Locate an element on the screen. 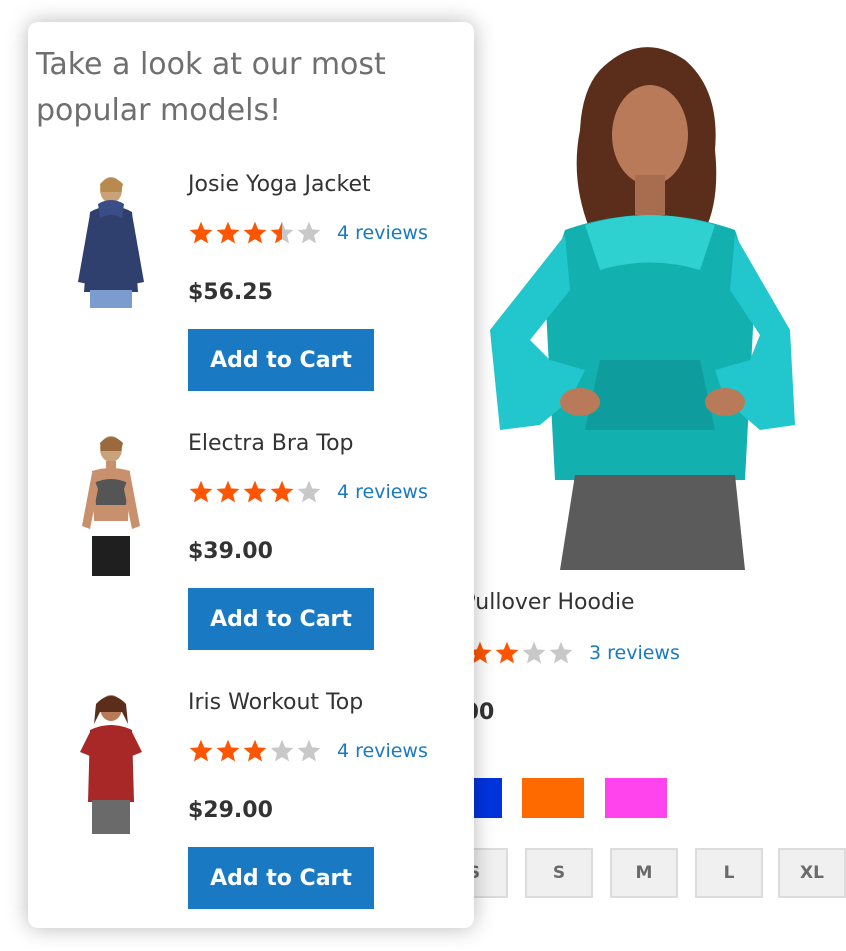  product-thumbnail-workout-top is located at coordinates (111, 765).